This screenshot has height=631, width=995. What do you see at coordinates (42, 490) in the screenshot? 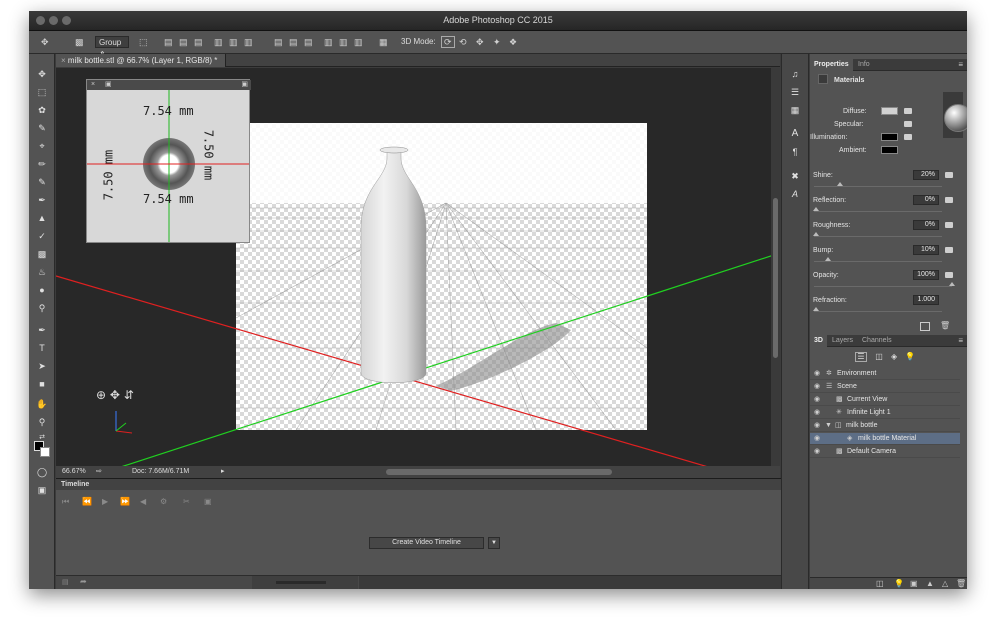
I see `screen-mode-icon: ▣` at bounding box center [42, 490].